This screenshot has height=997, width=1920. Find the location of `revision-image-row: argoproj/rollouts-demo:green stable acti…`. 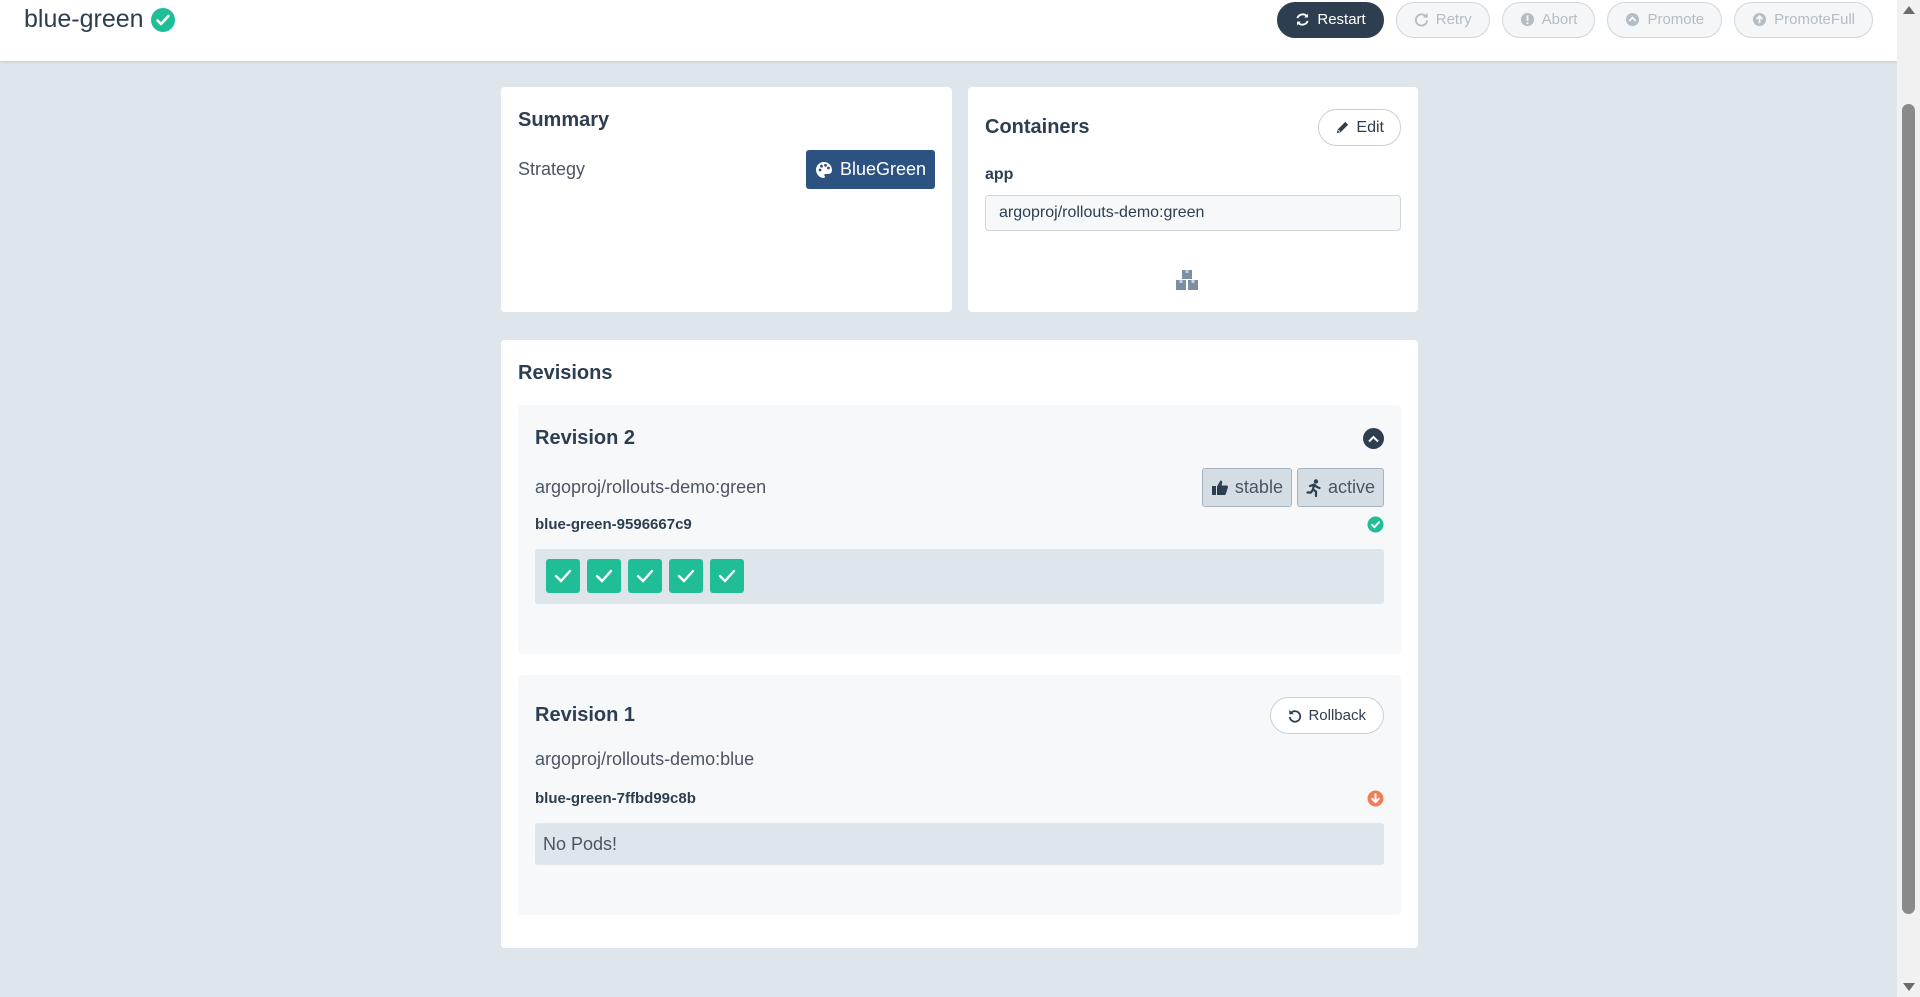

revision-image-row: argoproj/rollouts-demo:green stable acti… is located at coordinates (959, 487).